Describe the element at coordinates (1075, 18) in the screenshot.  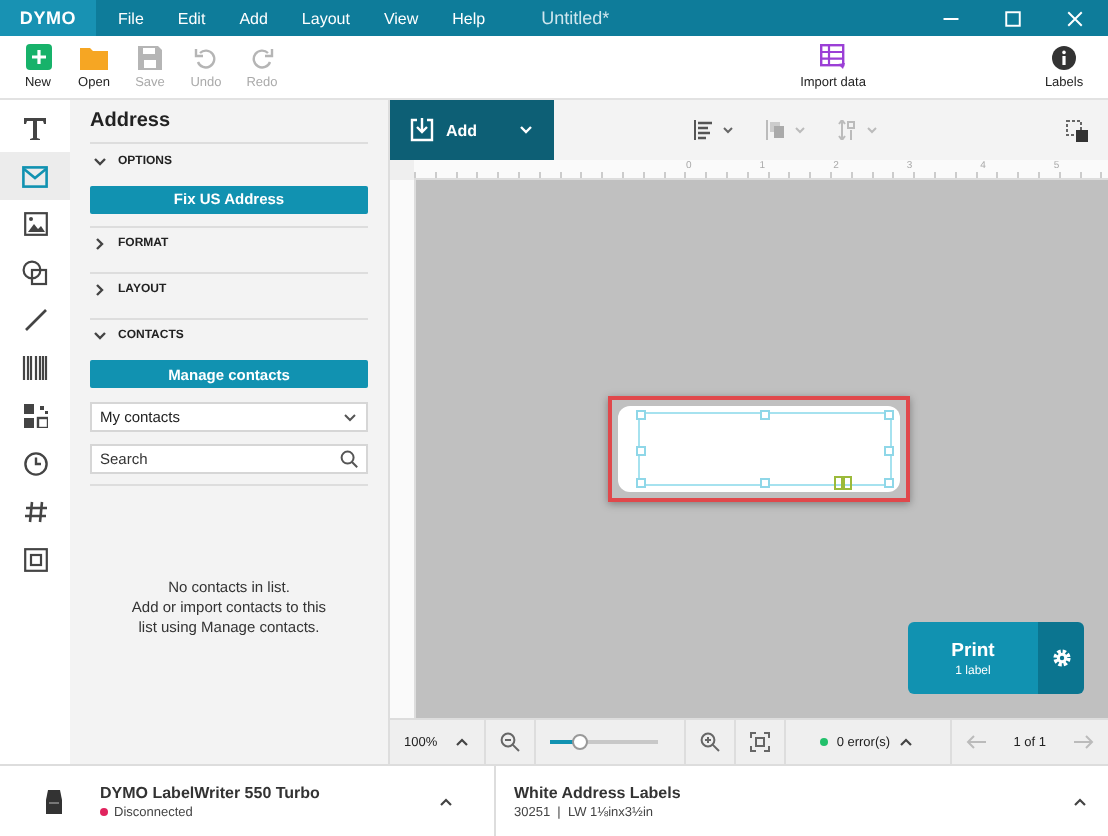
I see `close-icon` at that location.